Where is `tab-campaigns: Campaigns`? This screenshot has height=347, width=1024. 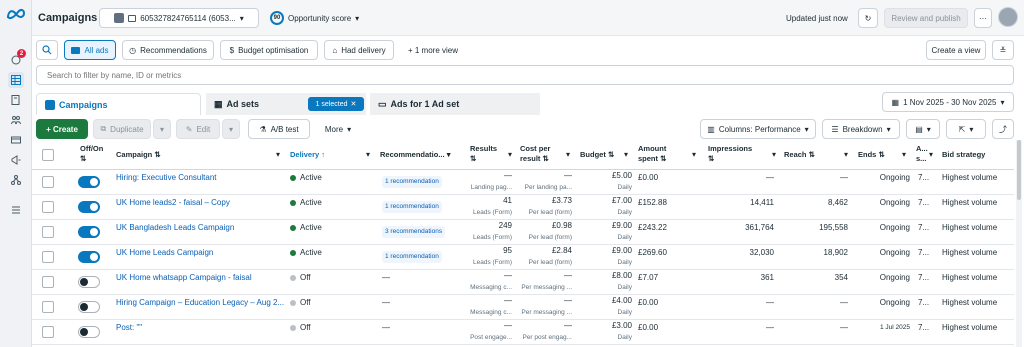 tab-campaigns: Campaigns is located at coordinates (118, 104).